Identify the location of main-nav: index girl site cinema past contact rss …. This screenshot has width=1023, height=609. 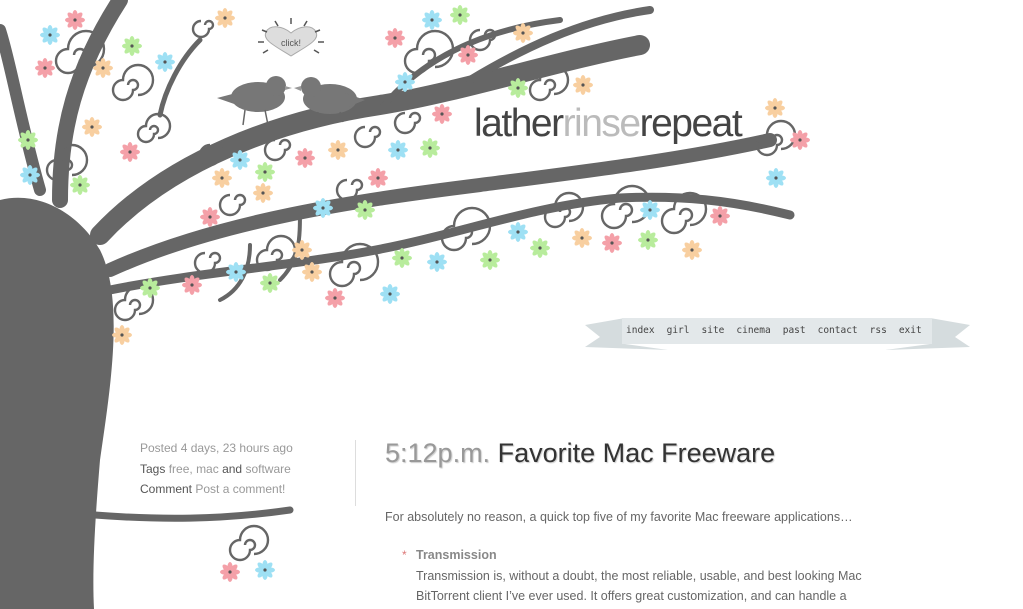
(774, 330).